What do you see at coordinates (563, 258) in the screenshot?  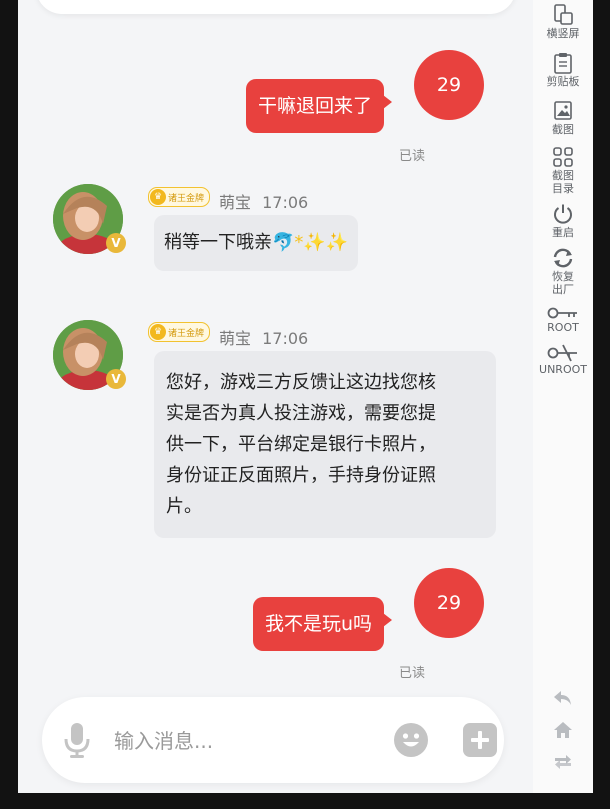 I see `factory-reset-icon` at bounding box center [563, 258].